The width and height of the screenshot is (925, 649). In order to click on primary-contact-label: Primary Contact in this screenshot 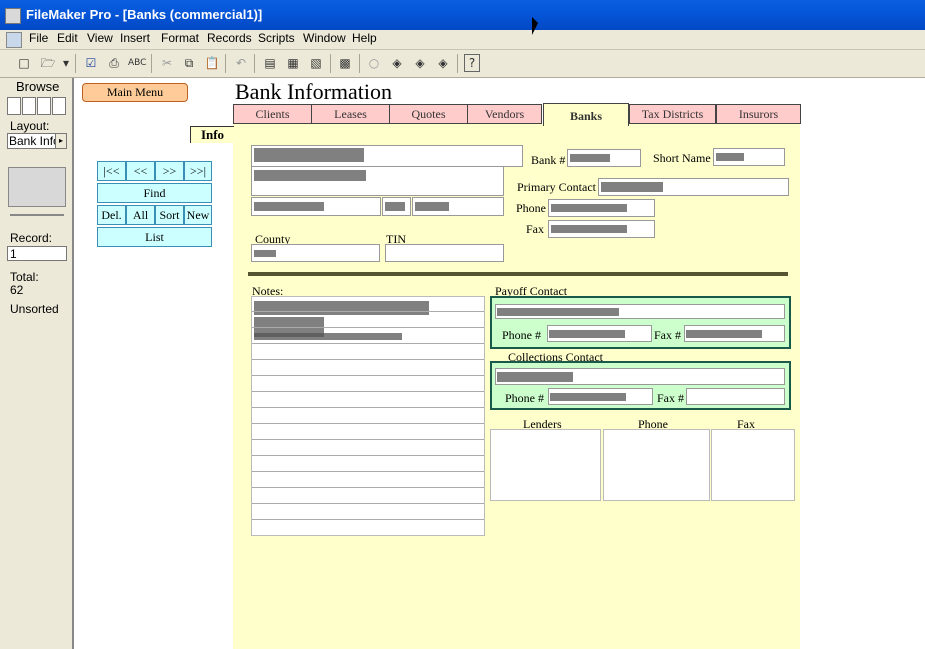, I will do `click(556, 187)`.